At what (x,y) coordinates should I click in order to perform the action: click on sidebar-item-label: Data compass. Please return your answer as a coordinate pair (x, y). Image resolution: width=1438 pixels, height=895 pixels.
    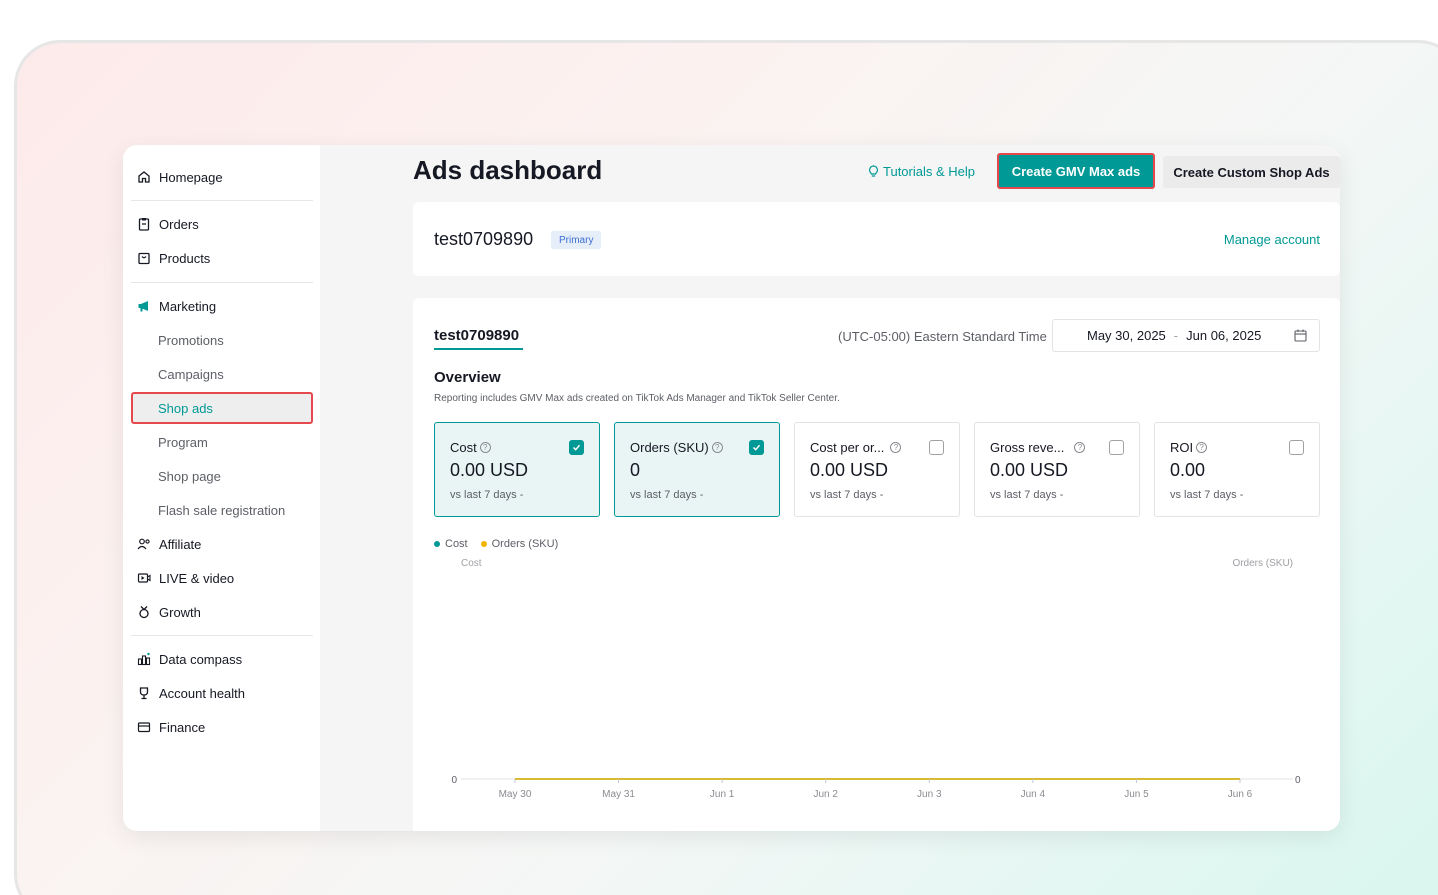
    Looking at the image, I should click on (201, 659).